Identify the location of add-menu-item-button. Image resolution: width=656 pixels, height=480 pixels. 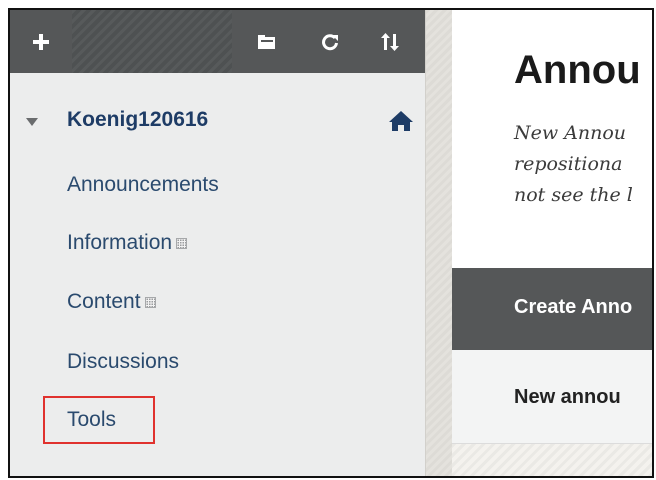
(41, 41).